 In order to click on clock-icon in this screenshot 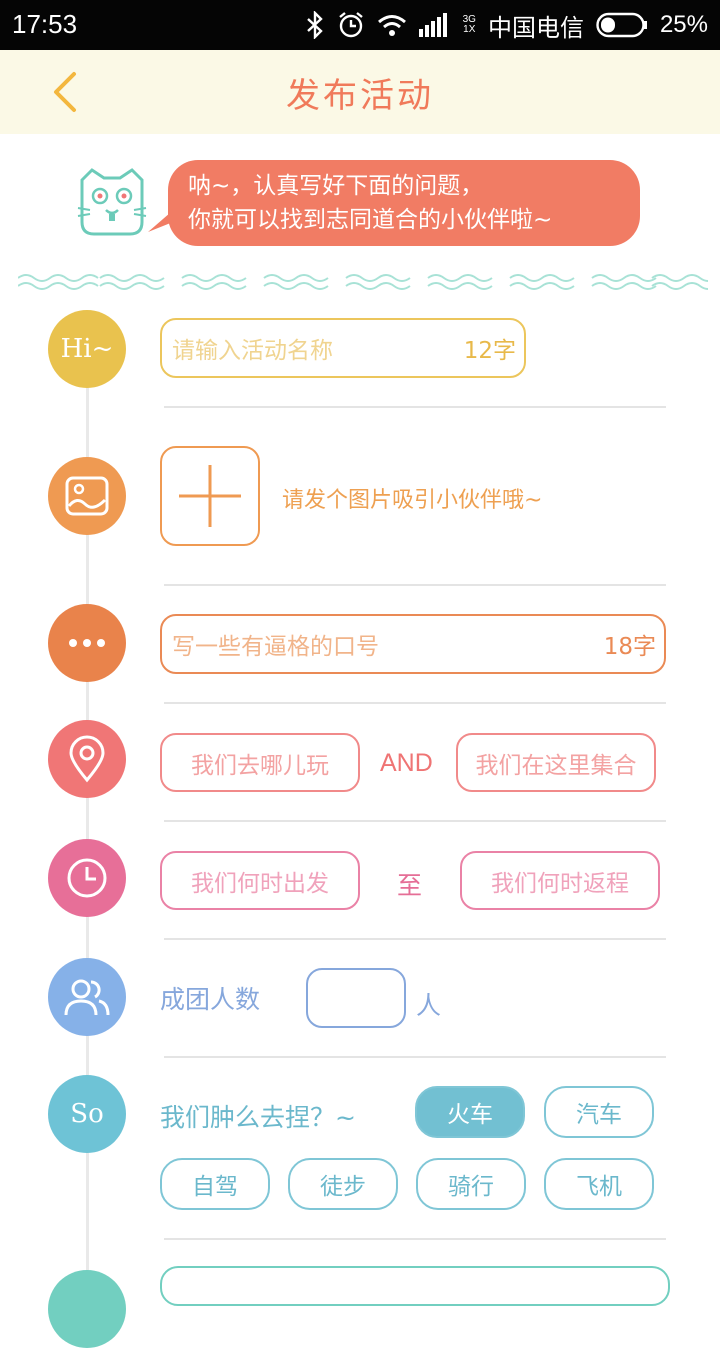, I will do `click(87, 878)`.